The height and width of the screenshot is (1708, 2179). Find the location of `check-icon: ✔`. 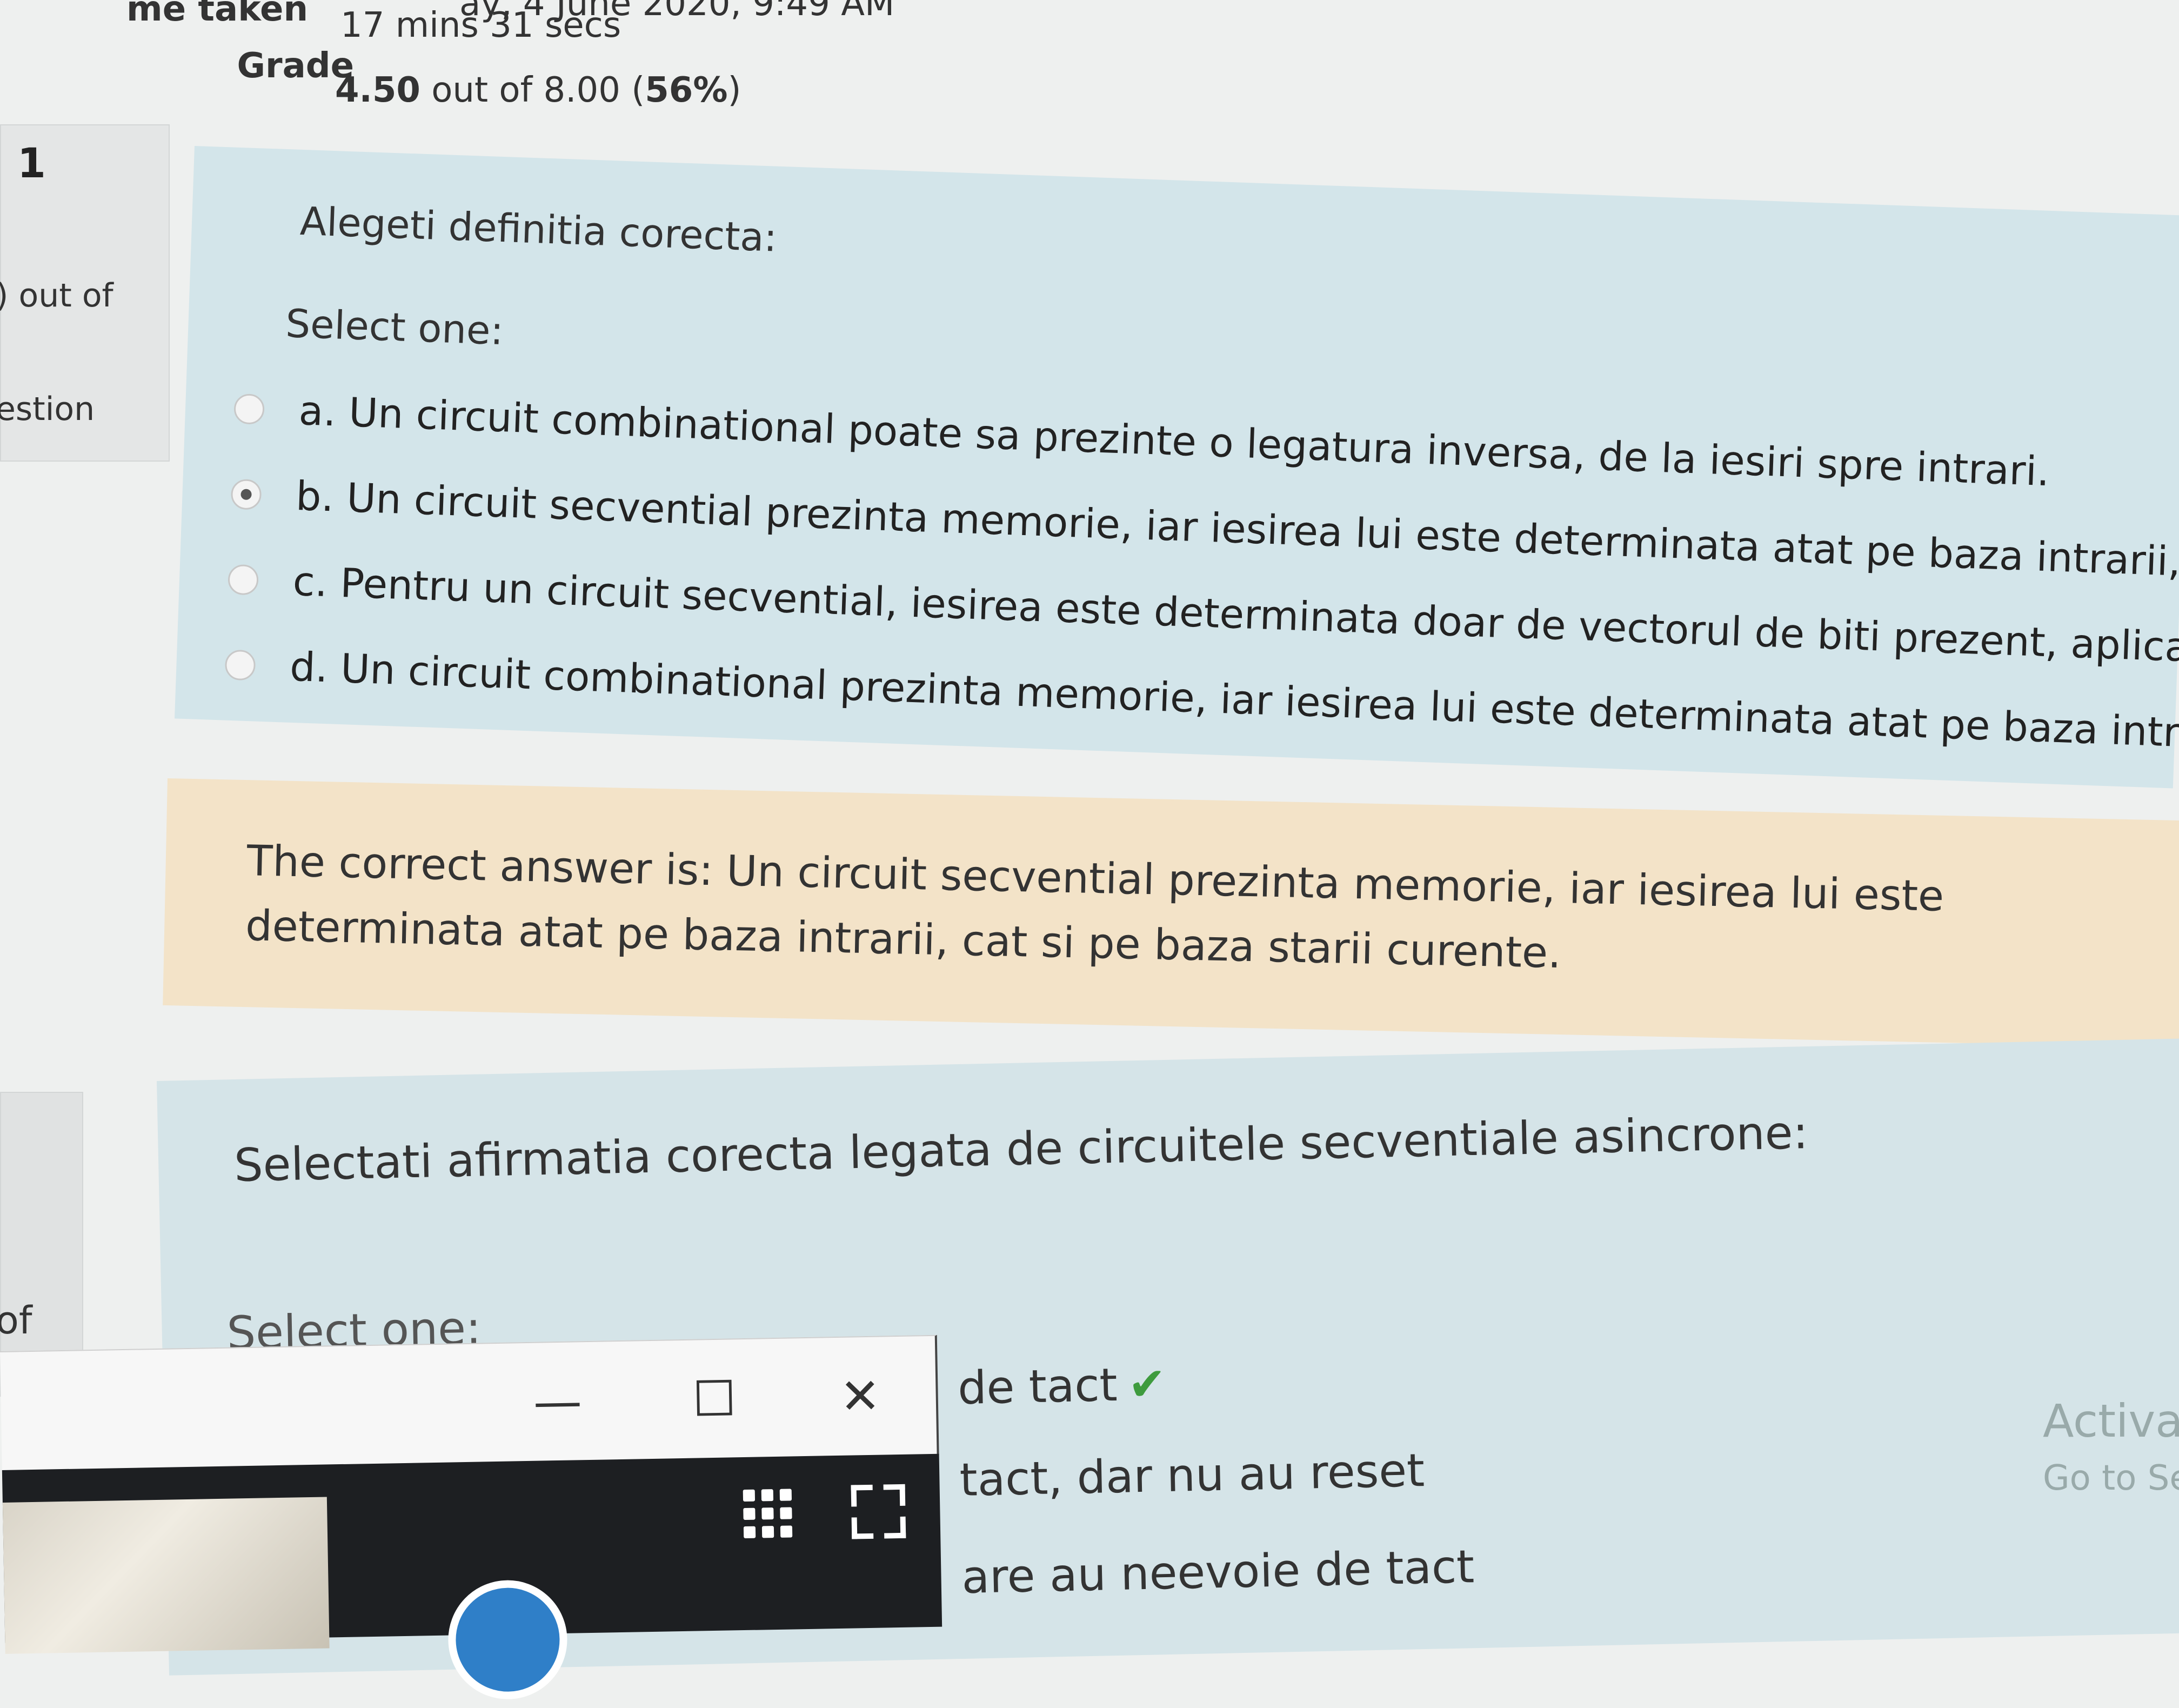

check-icon: ✔ is located at coordinates (1147, 1384).